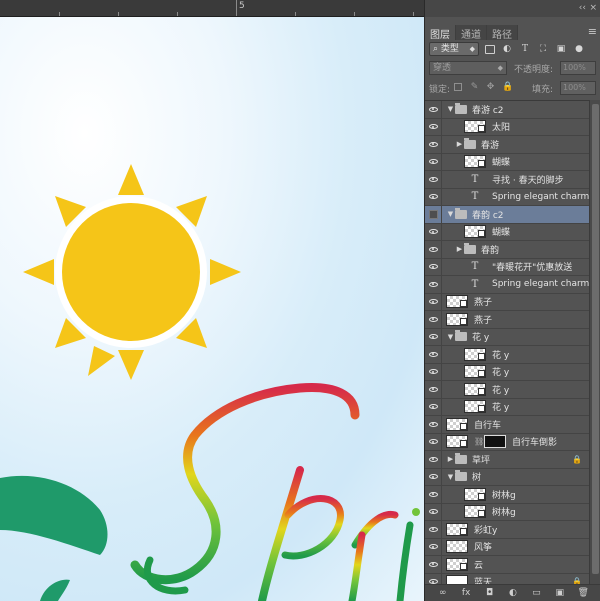 Image resolution: width=600 pixels, height=601 pixels. What do you see at coordinates (495, 442) in the screenshot?
I see `layer-mask-thumbnail` at bounding box center [495, 442].